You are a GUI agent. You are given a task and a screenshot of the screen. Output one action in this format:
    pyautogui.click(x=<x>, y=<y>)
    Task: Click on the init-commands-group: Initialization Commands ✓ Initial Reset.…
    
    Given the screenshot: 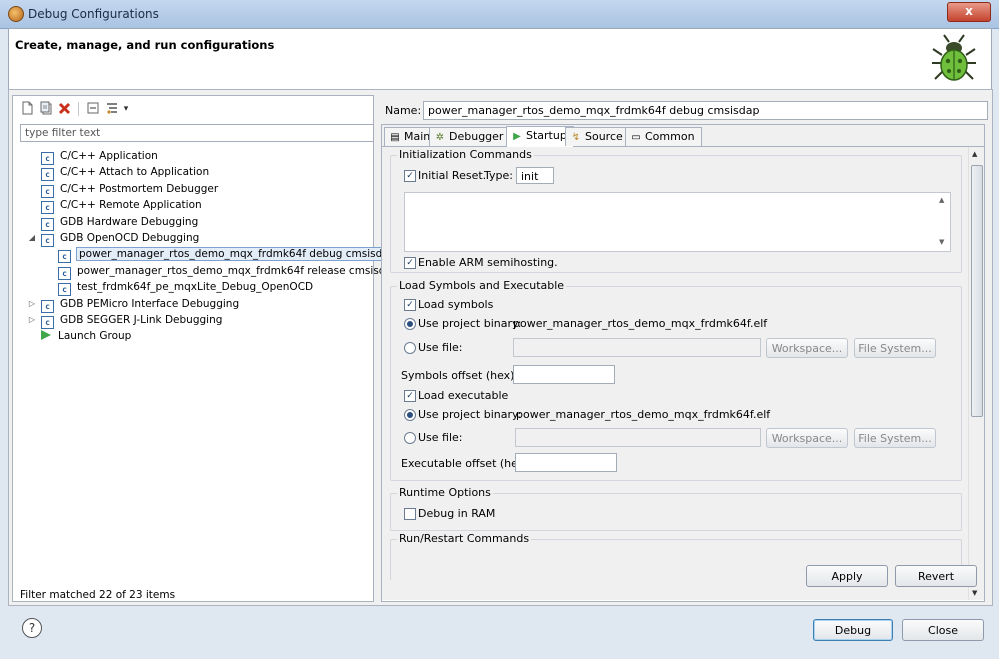 What is the action you would take?
    pyautogui.click(x=676, y=210)
    